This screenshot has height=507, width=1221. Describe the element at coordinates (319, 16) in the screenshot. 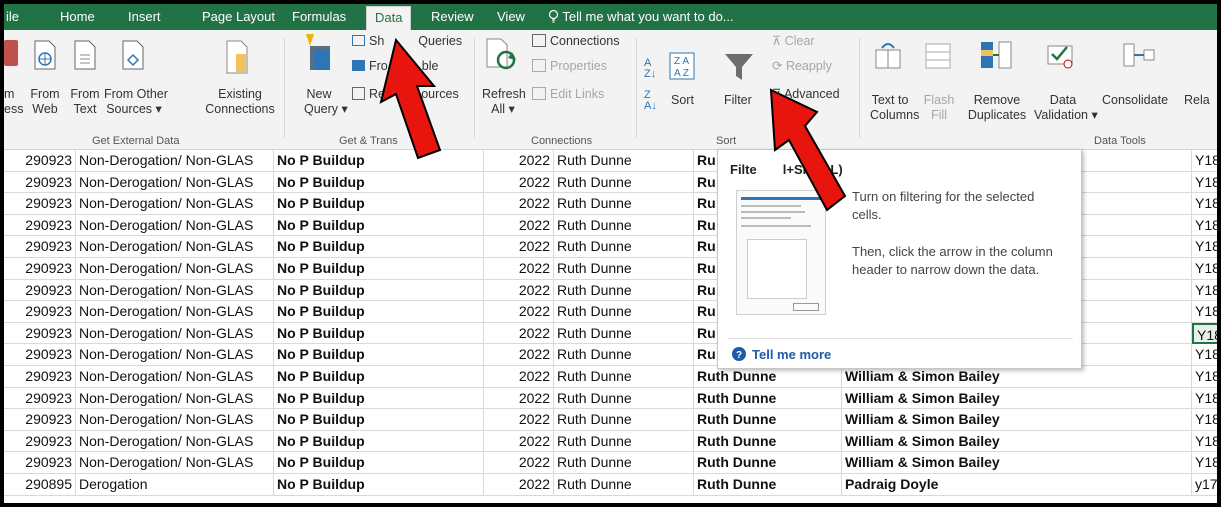

I see `tab-formulas: Formulas` at that location.